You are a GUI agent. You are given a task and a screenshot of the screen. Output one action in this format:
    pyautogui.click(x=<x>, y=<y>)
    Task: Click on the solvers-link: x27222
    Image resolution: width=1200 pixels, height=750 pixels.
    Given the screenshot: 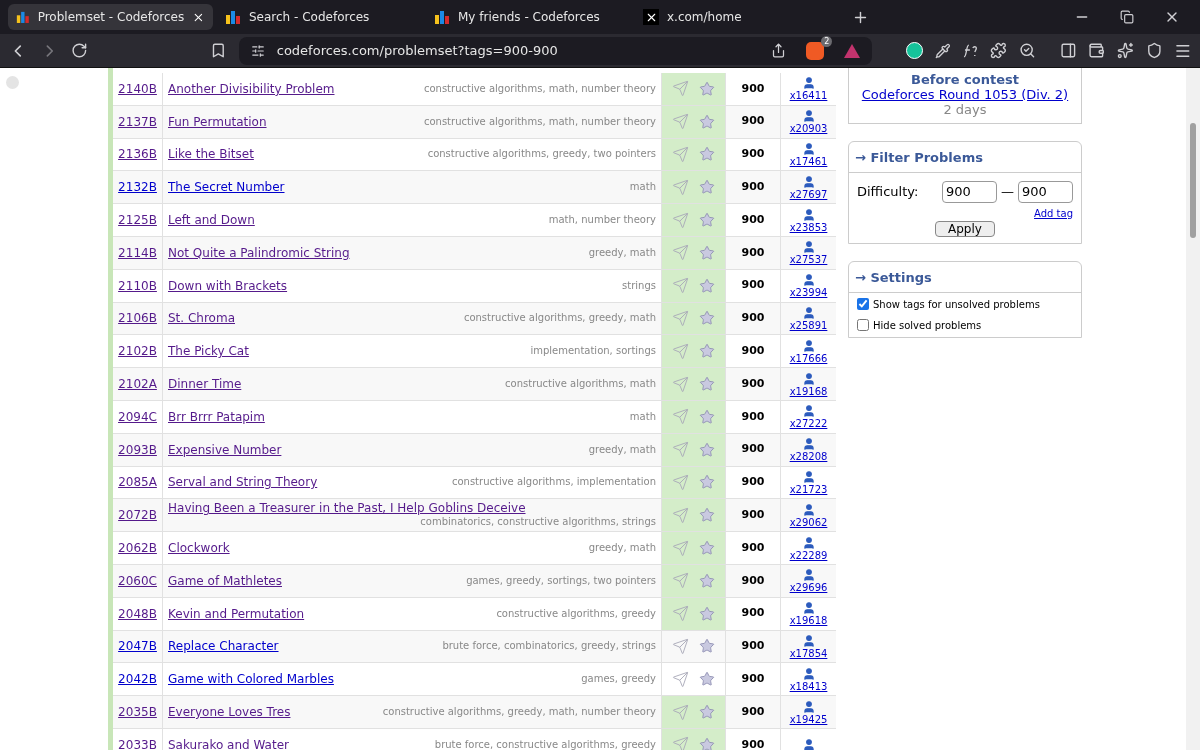 What is the action you would take?
    pyautogui.click(x=808, y=424)
    